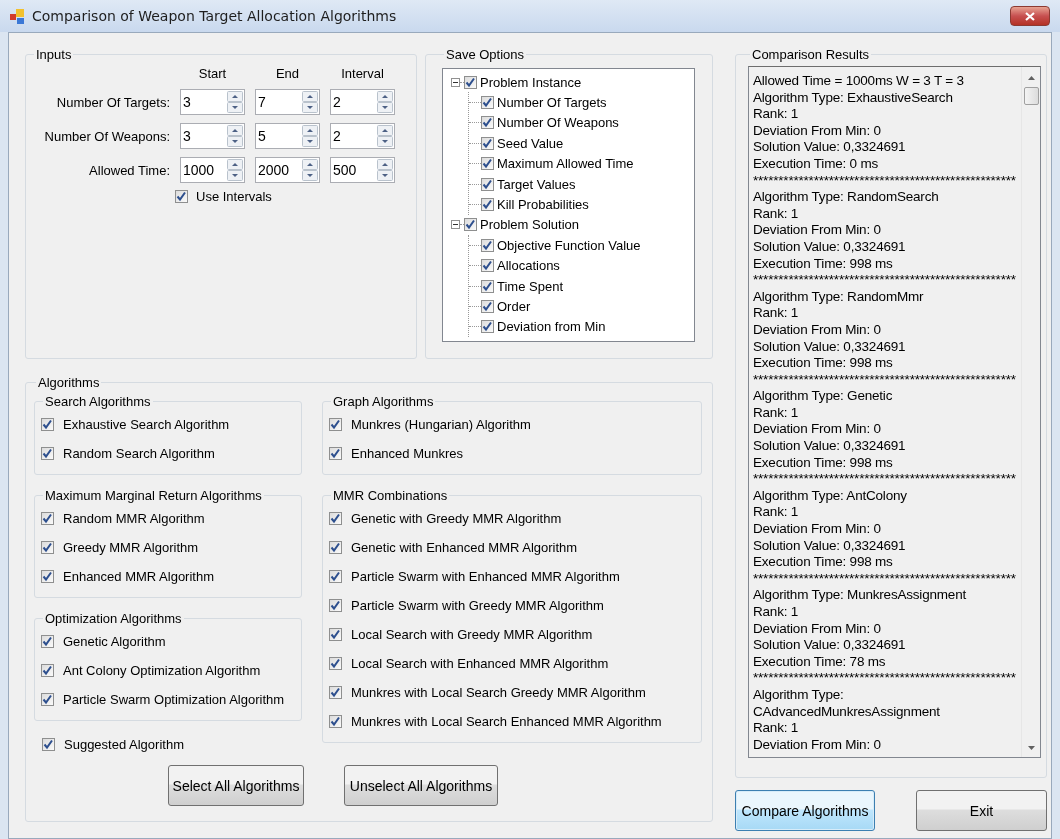  Describe the element at coordinates (287, 136) in the screenshot. I see `number-spinner: 5` at that location.